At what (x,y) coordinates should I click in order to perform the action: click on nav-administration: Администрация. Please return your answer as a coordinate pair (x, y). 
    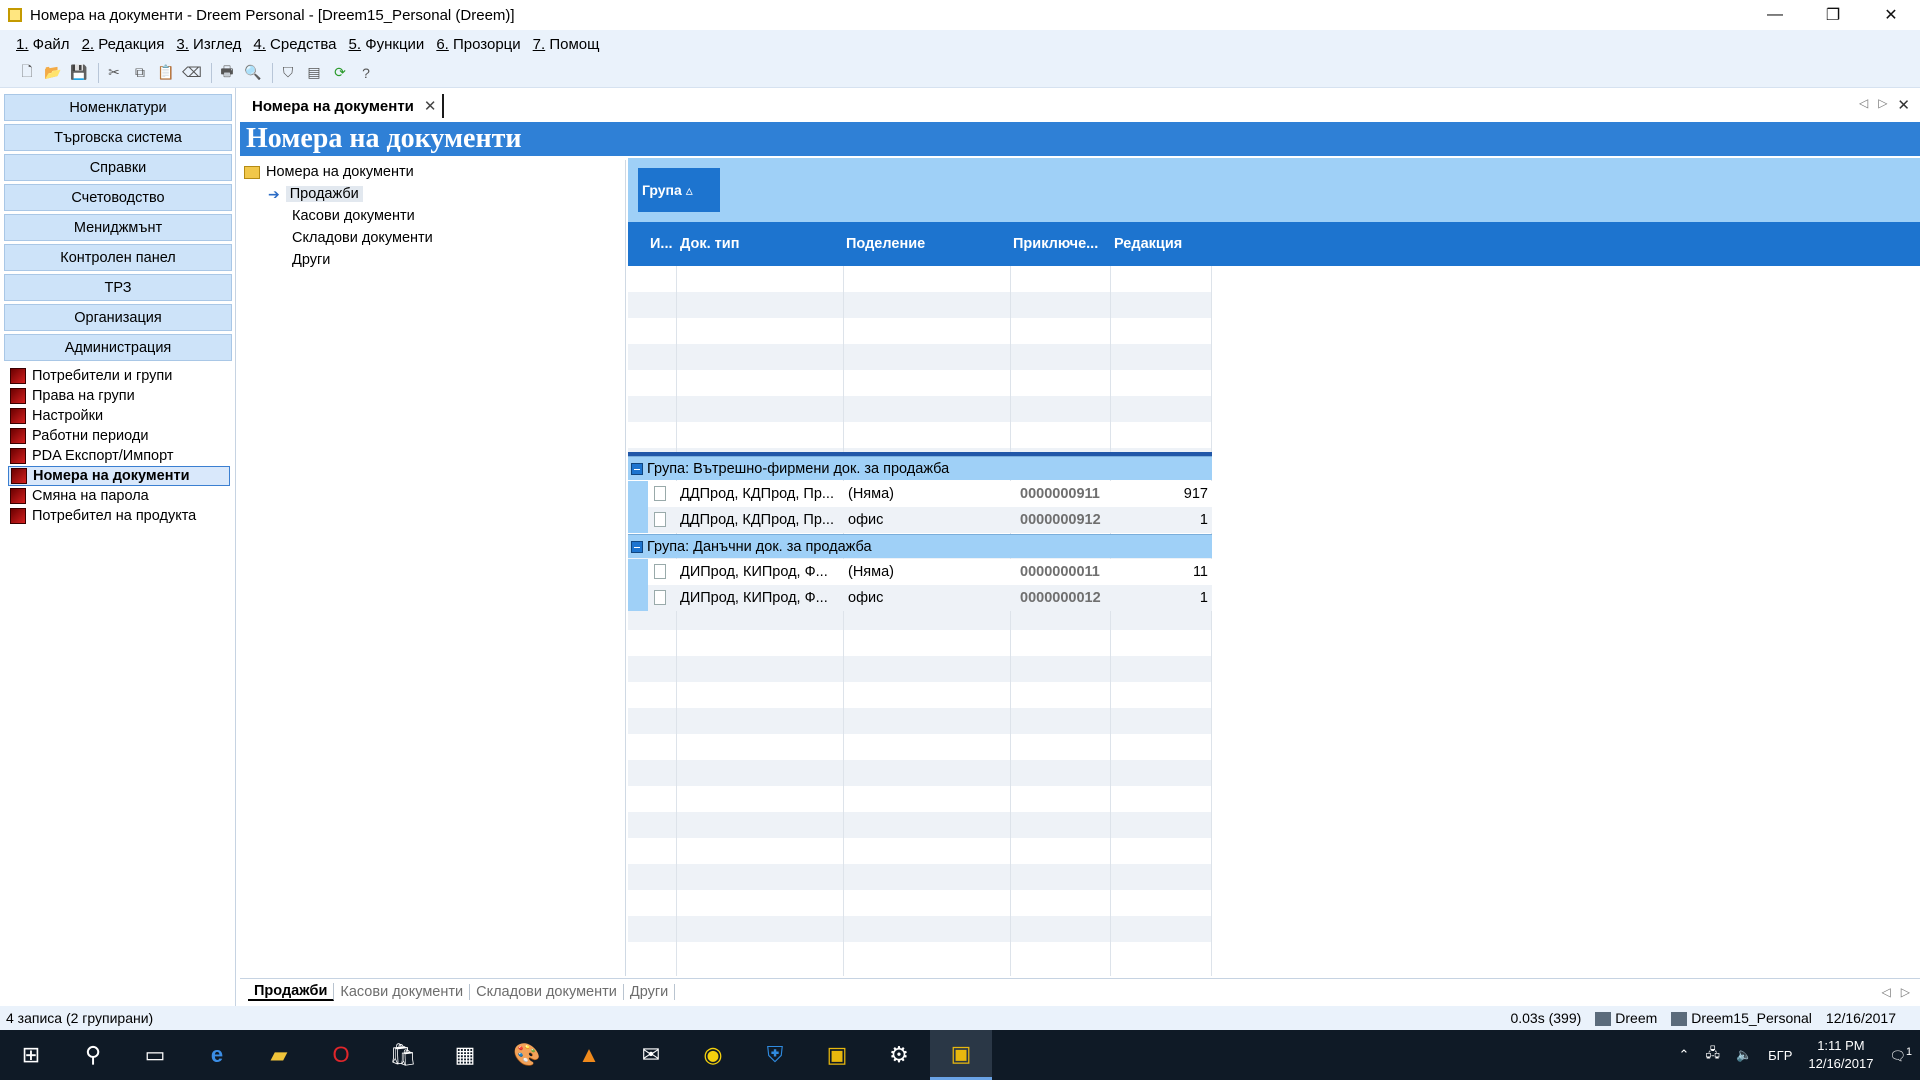
    Looking at the image, I should click on (118, 347).